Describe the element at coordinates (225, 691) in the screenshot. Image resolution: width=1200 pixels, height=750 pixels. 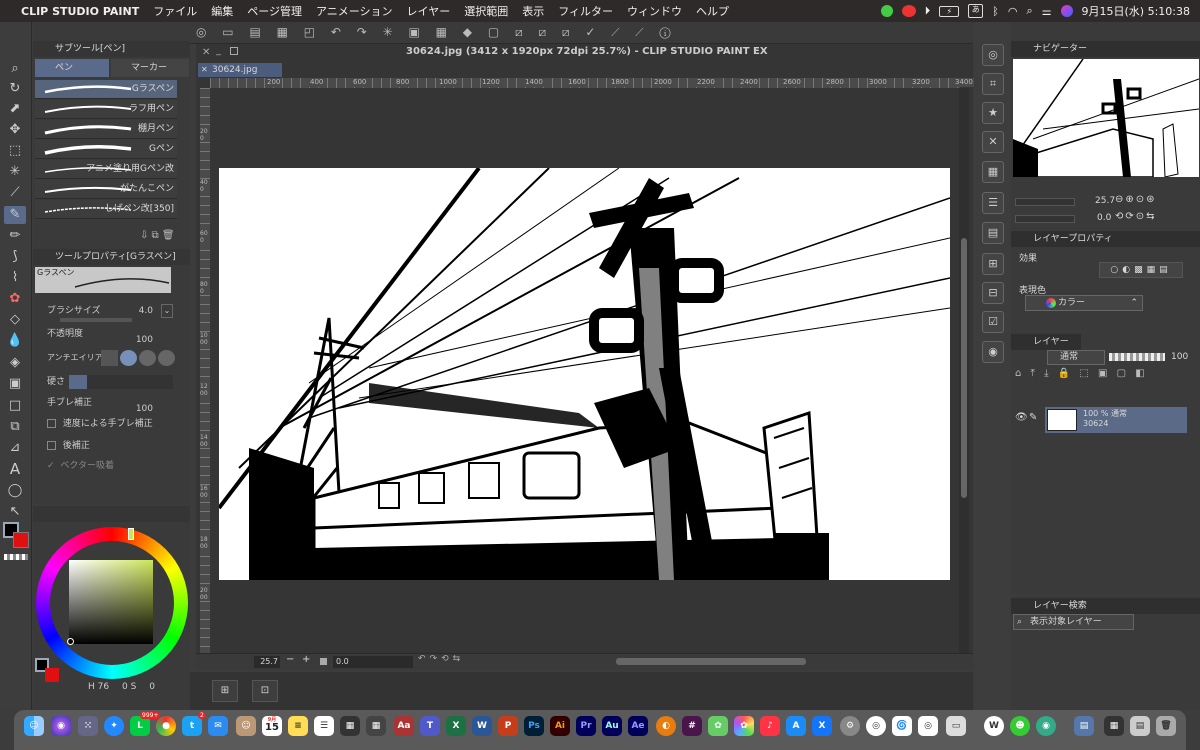
I see `timeline-icon: ⊞` at that location.